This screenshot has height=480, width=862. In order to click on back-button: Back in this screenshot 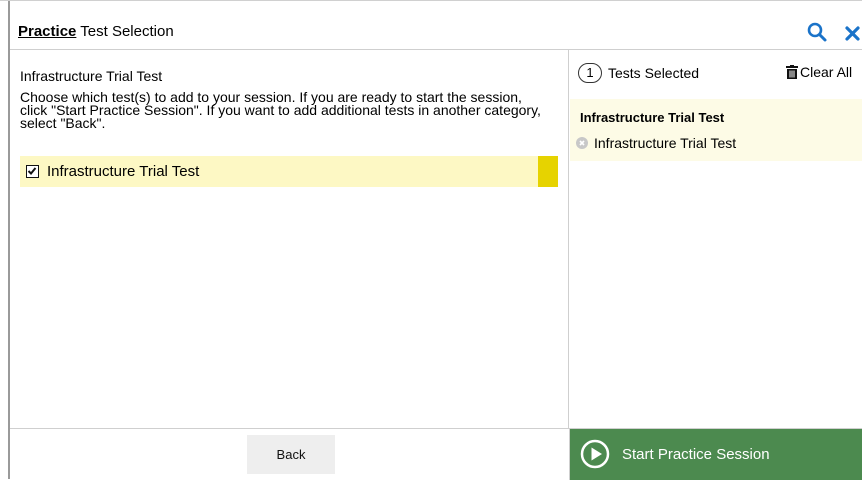, I will do `click(291, 454)`.